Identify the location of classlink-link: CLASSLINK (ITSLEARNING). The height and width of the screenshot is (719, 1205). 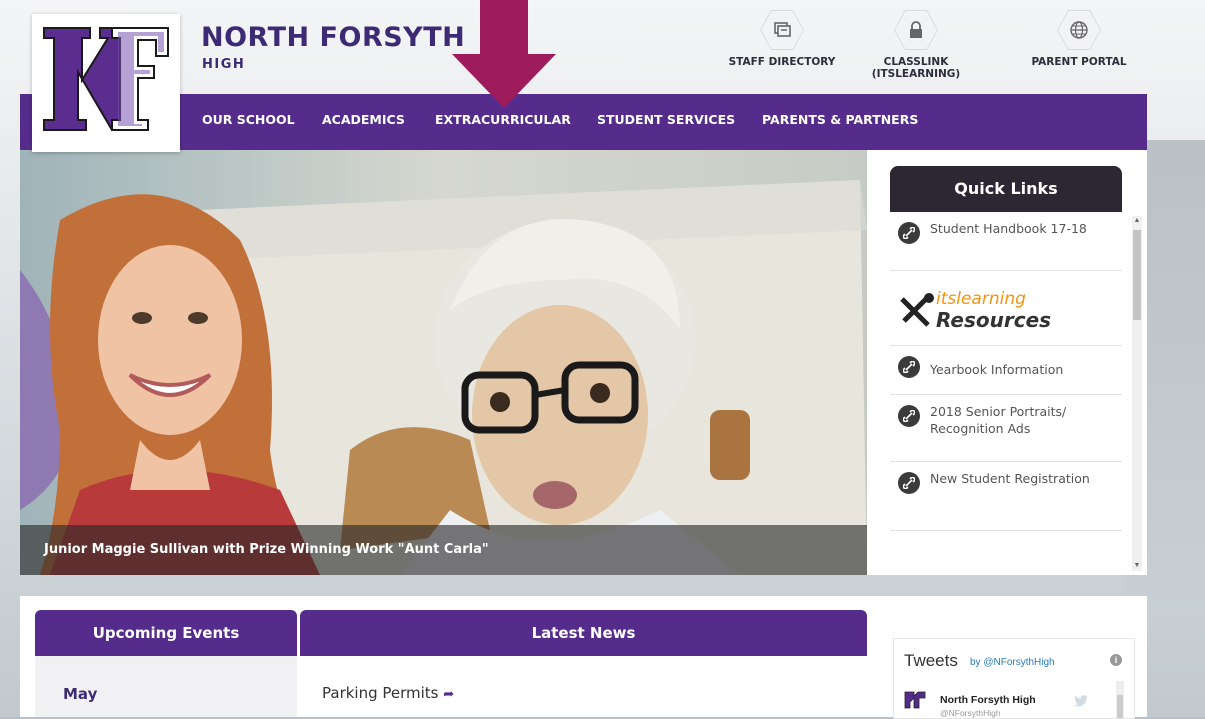
(916, 45).